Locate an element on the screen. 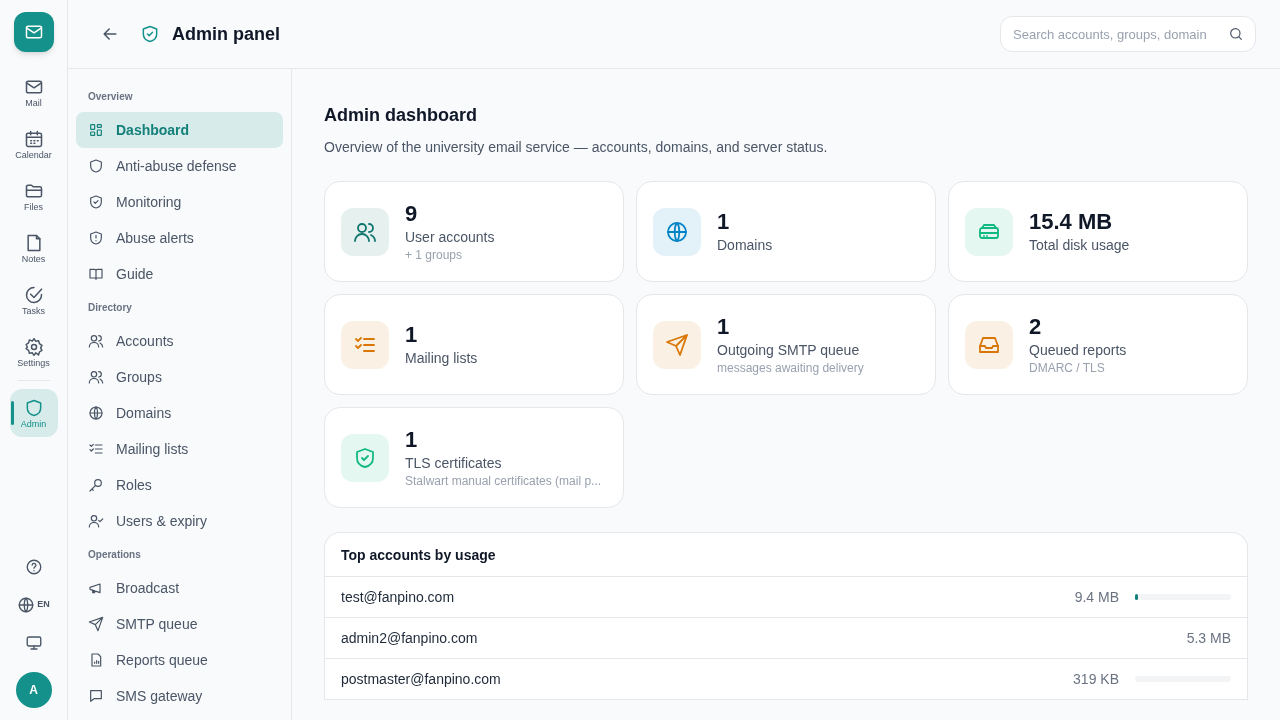 This screenshot has height=720, width=1280. language-button: EN is located at coordinates (33, 605).